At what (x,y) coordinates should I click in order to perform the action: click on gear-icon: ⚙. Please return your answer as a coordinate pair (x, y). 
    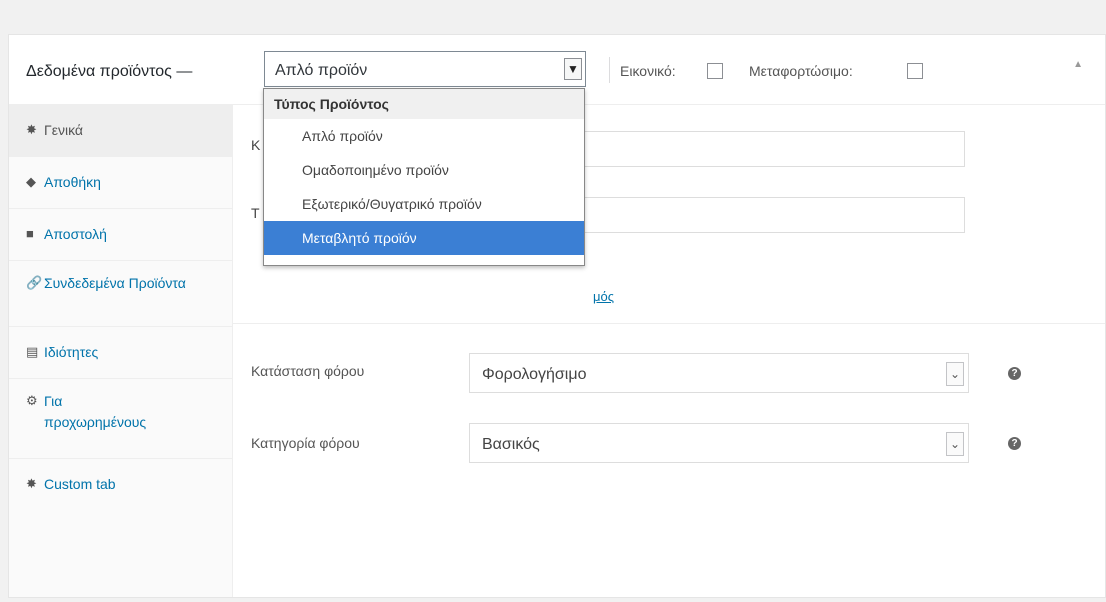
    Looking at the image, I should click on (32, 400).